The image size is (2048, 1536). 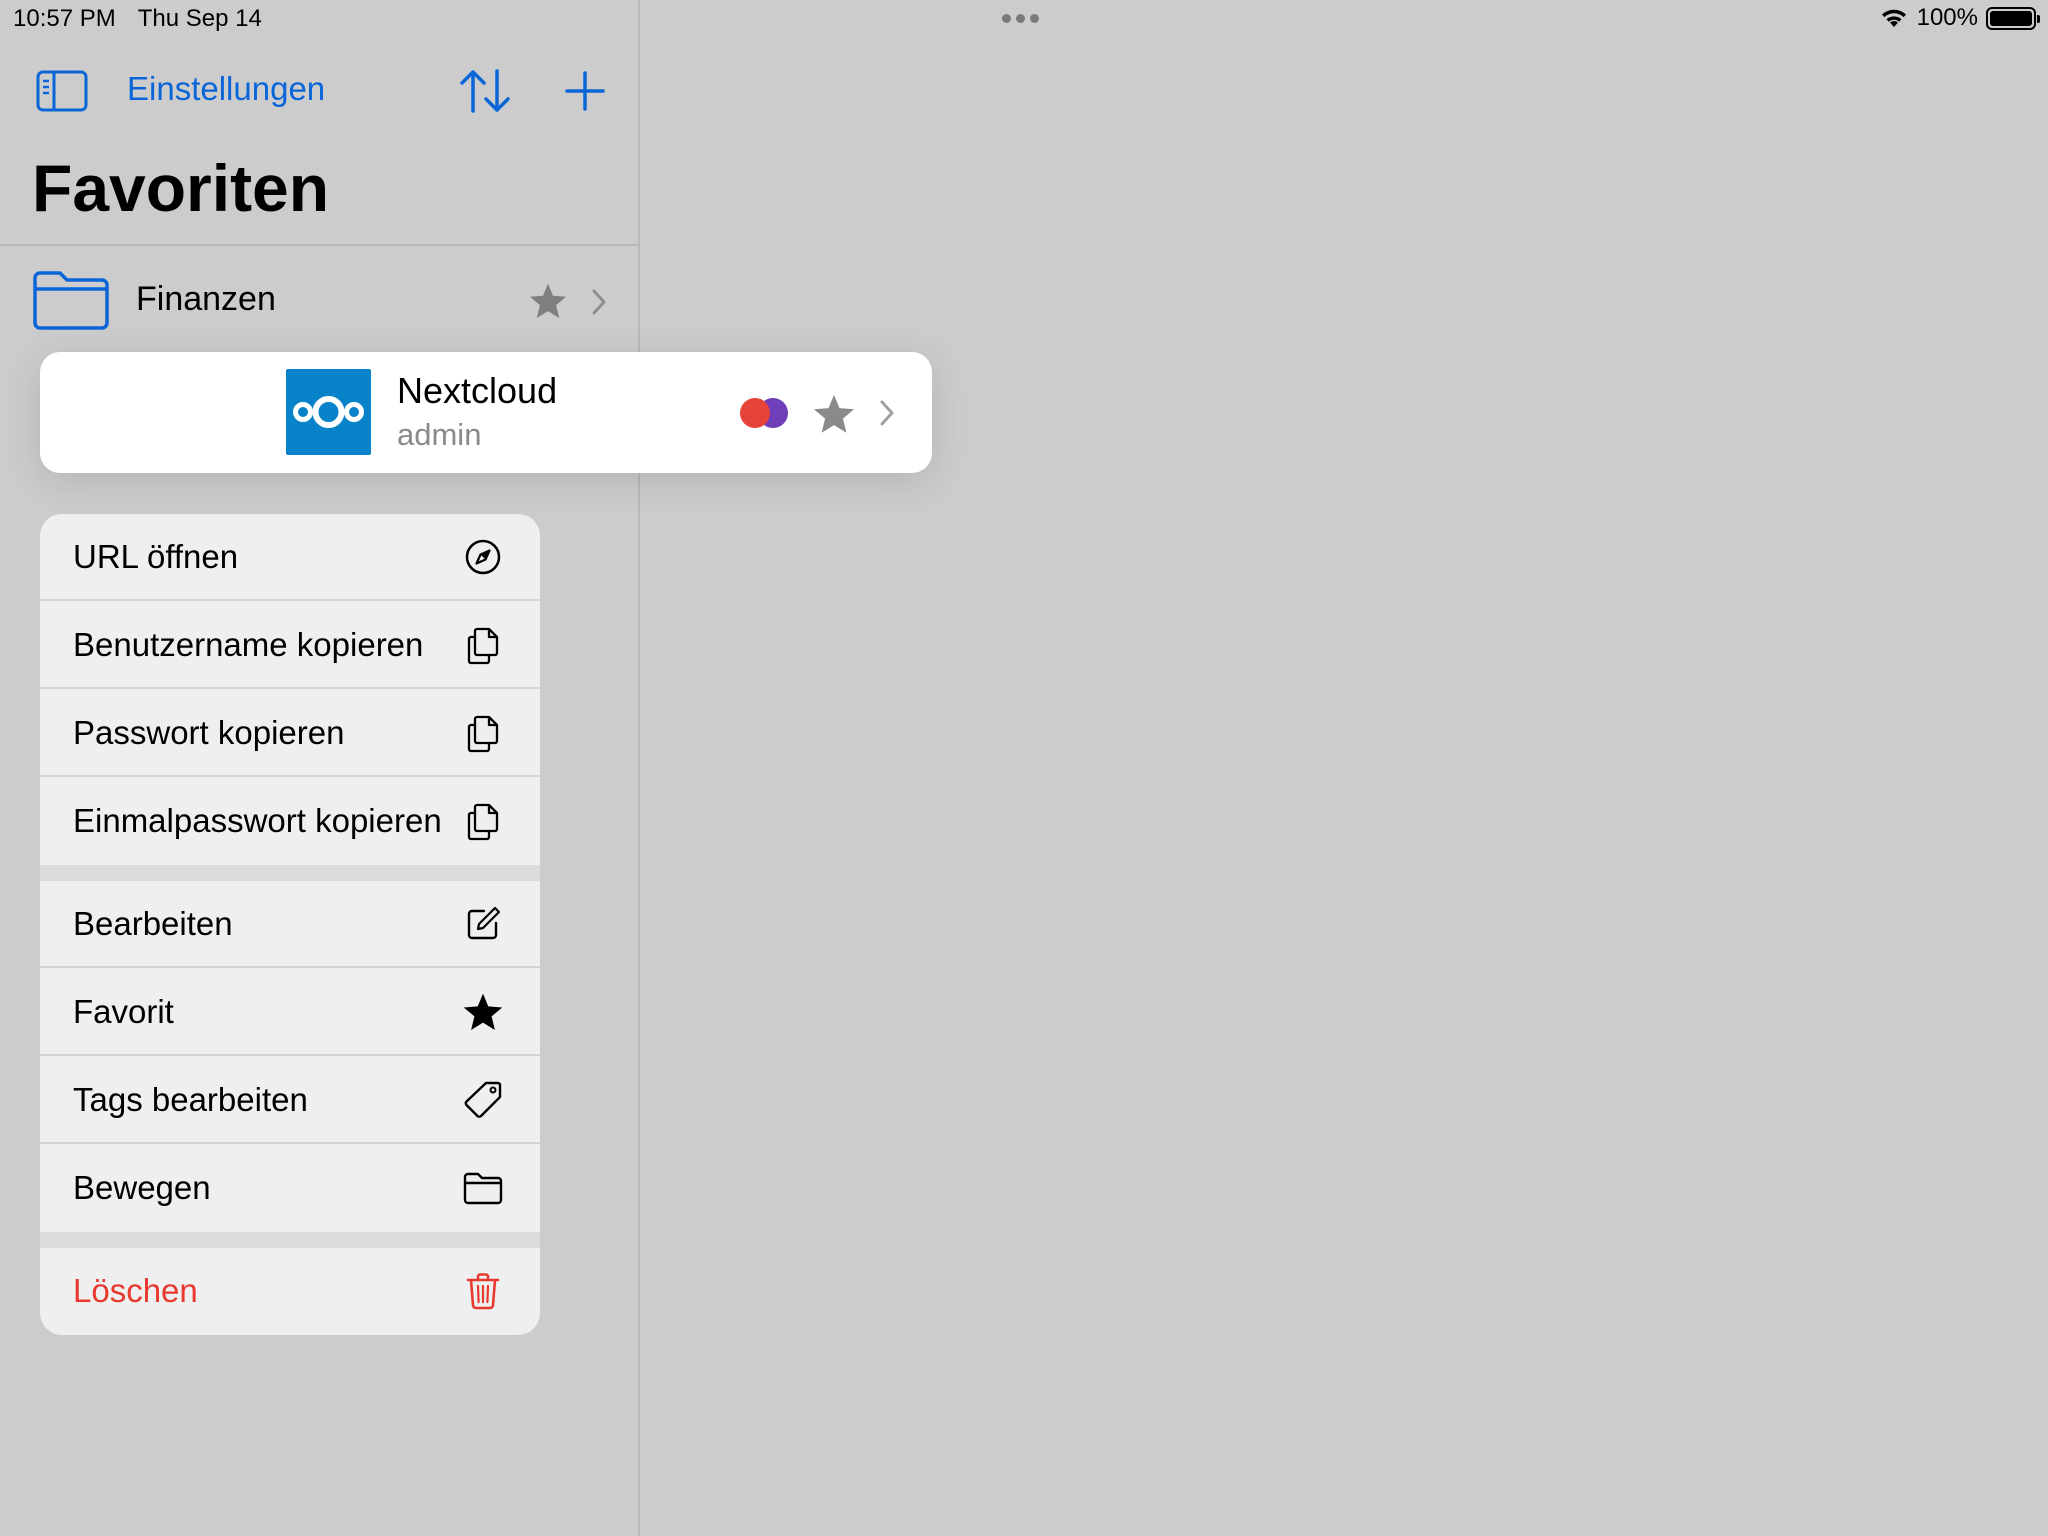 I want to click on tag-color-dots, so click(x=767, y=414).